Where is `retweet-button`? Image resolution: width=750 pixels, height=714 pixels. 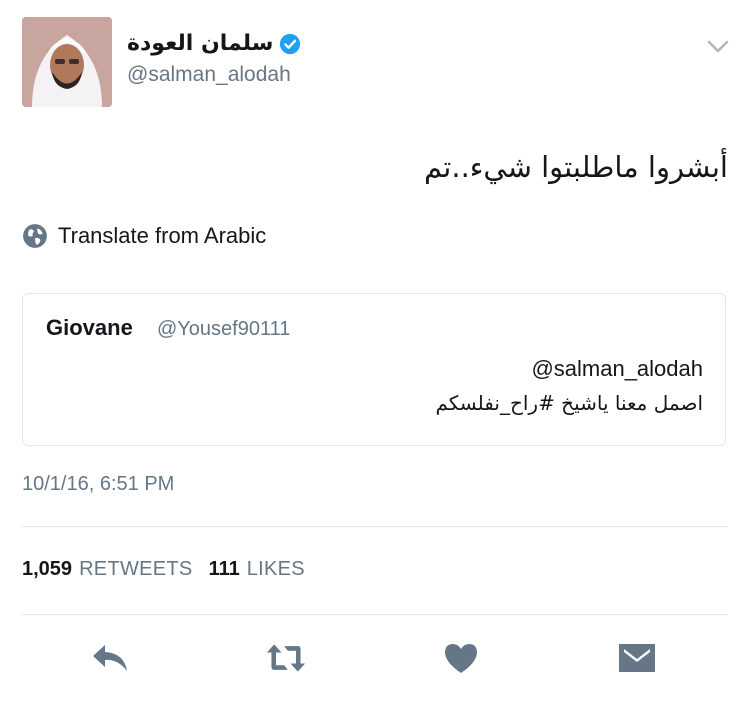 retweet-button is located at coordinates (286, 658).